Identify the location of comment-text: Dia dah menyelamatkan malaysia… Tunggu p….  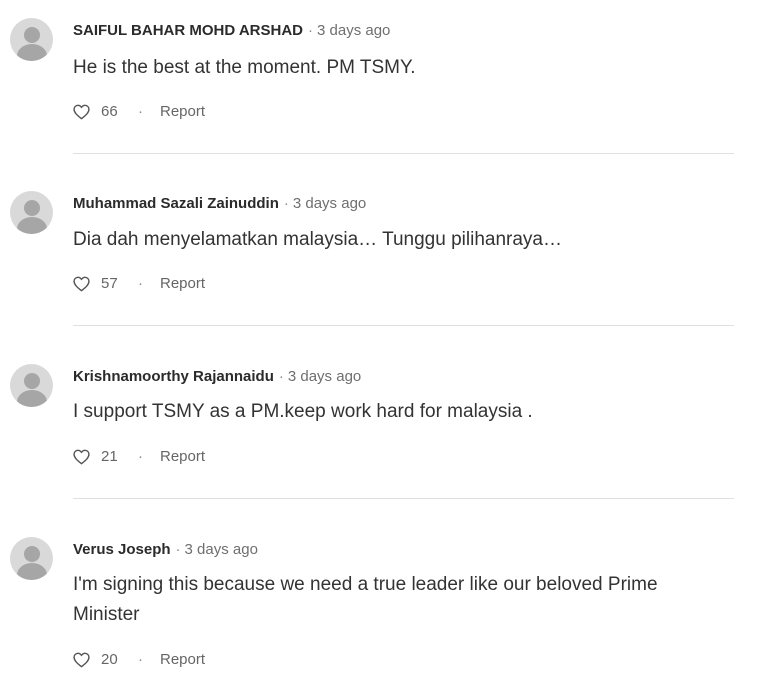
(317, 239).